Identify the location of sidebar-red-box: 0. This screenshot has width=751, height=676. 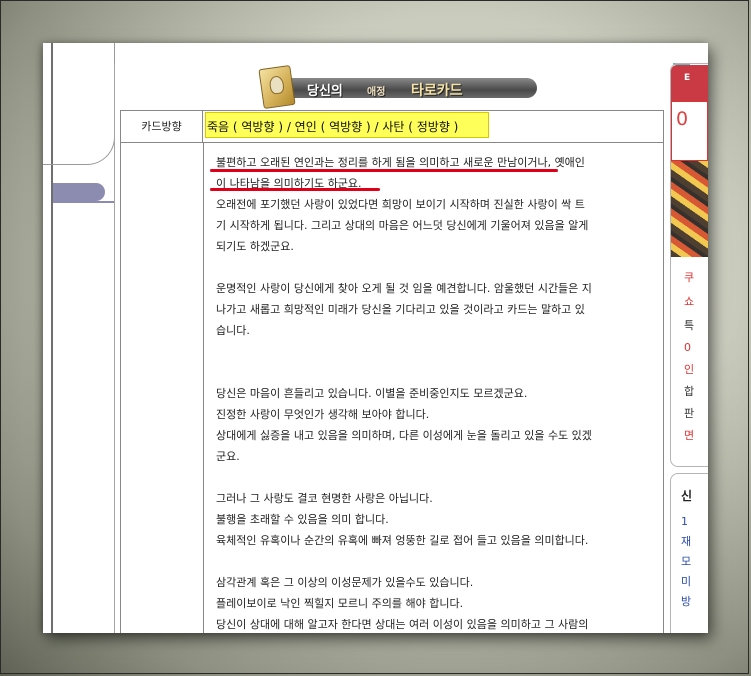
(689, 131).